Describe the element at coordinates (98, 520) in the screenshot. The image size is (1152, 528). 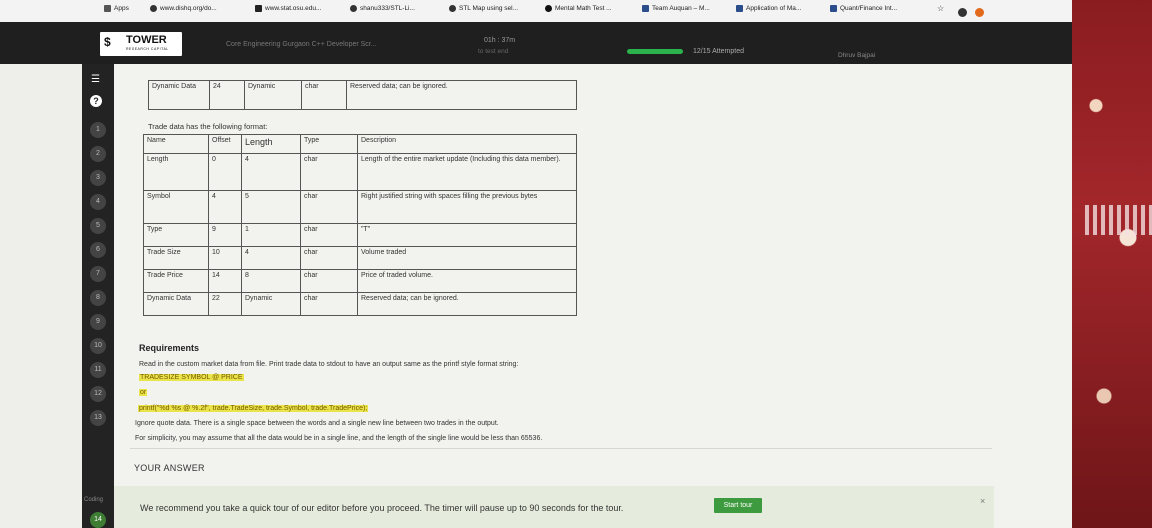
I see `question-14-button: 14` at that location.